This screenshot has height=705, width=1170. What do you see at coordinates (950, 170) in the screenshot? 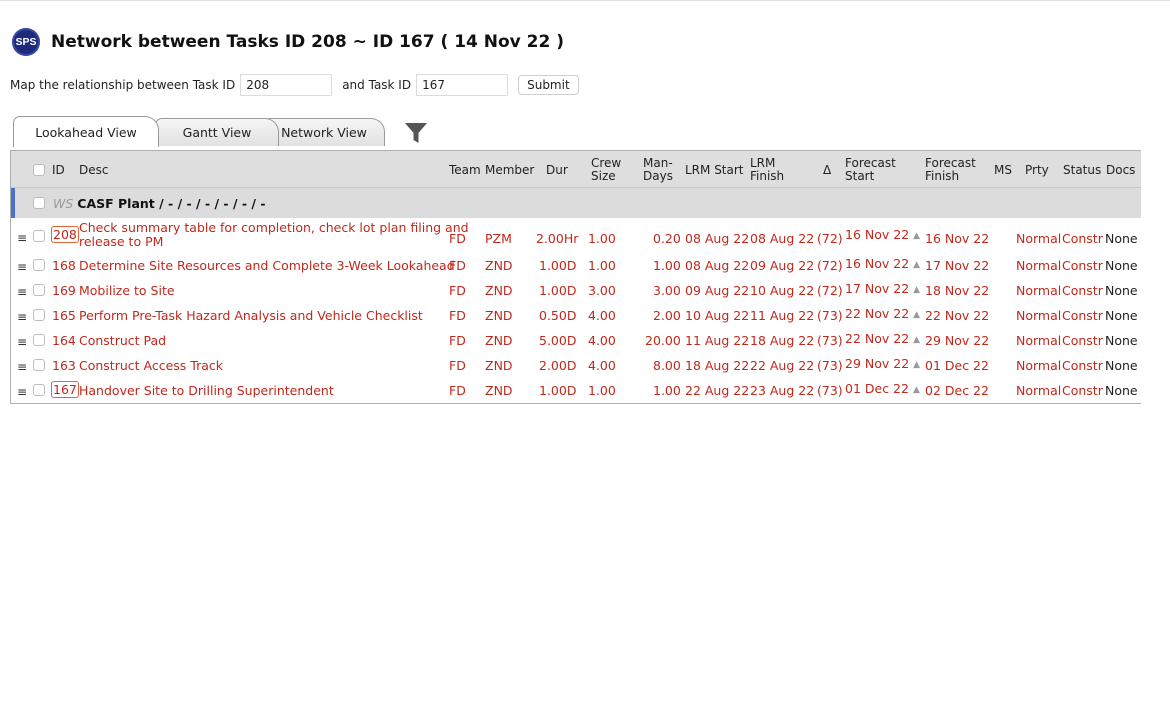
I see `col-forecast-finish: Forecast Finish` at bounding box center [950, 170].